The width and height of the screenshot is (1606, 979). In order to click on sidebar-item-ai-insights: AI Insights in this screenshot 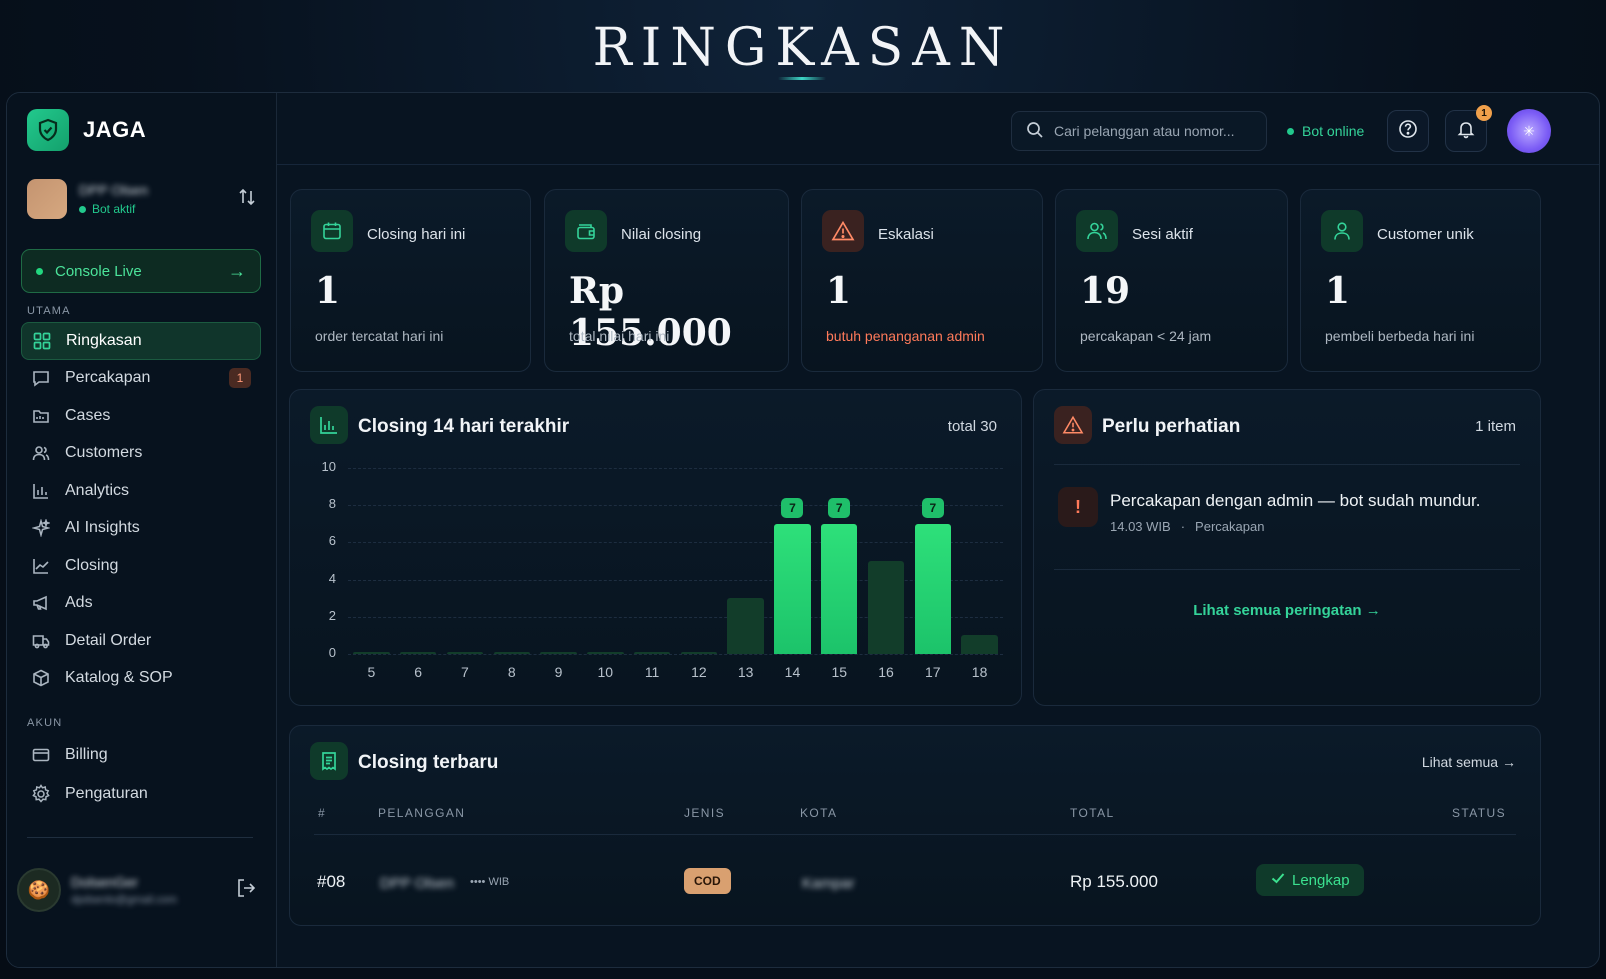, I will do `click(141, 529)`.